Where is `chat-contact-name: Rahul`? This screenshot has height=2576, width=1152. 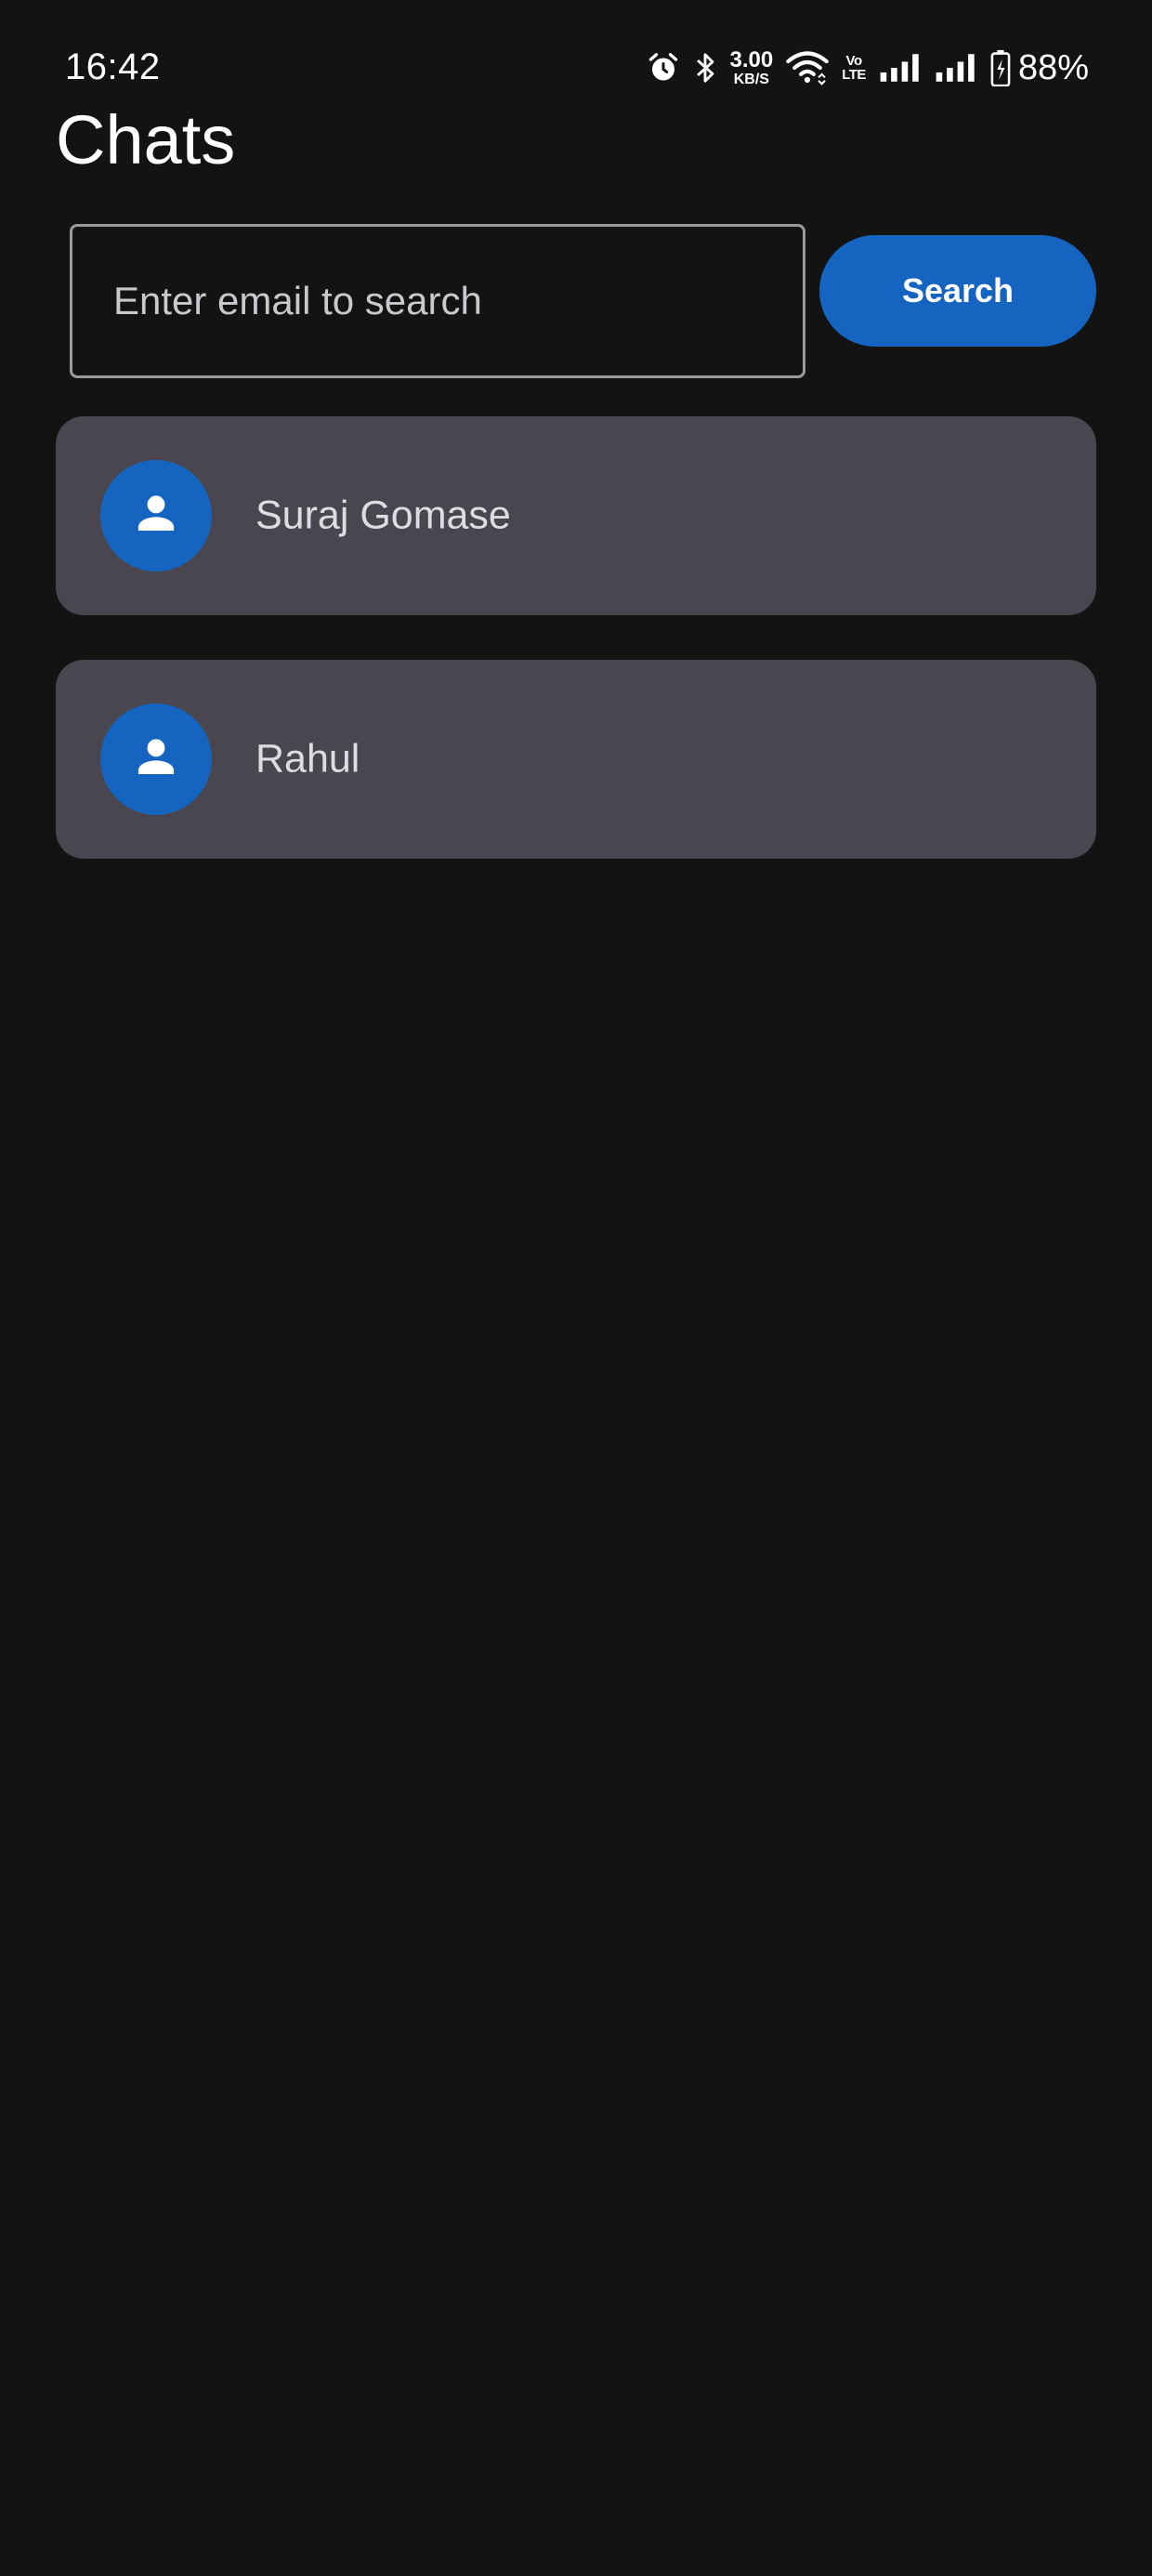
chat-contact-name: Rahul is located at coordinates (307, 759).